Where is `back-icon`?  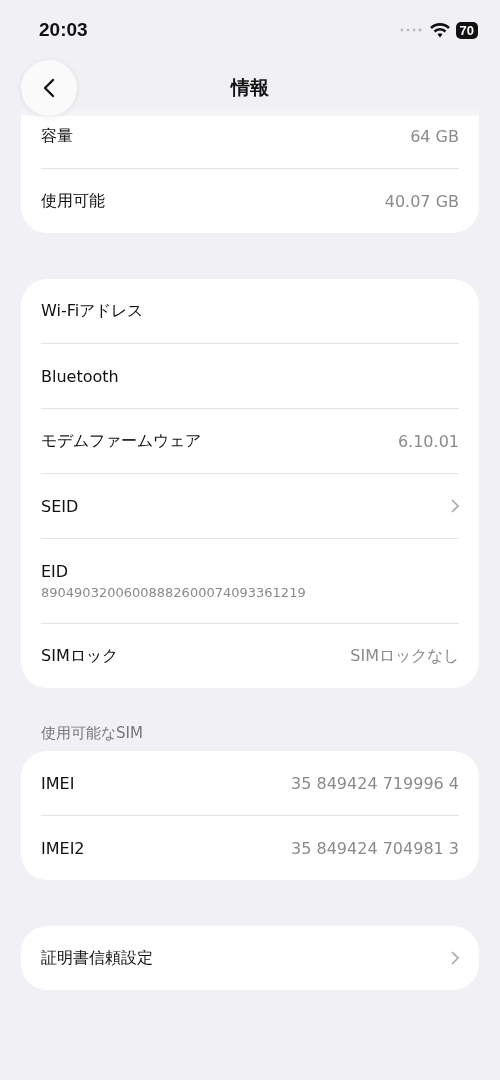
back-icon is located at coordinates (49, 88).